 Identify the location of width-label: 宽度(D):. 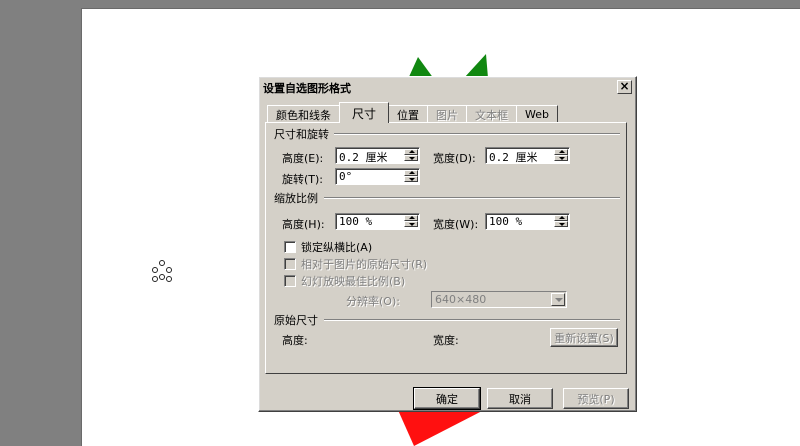
(454, 158).